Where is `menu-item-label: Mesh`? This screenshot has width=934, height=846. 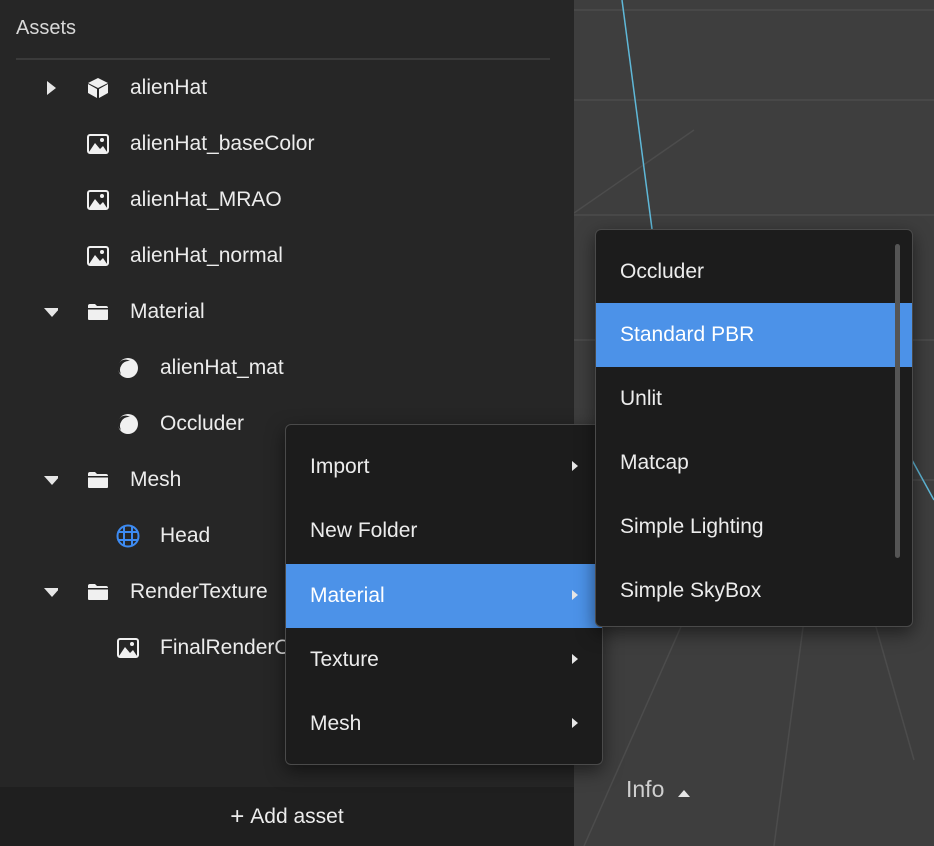 menu-item-label: Mesh is located at coordinates (336, 723).